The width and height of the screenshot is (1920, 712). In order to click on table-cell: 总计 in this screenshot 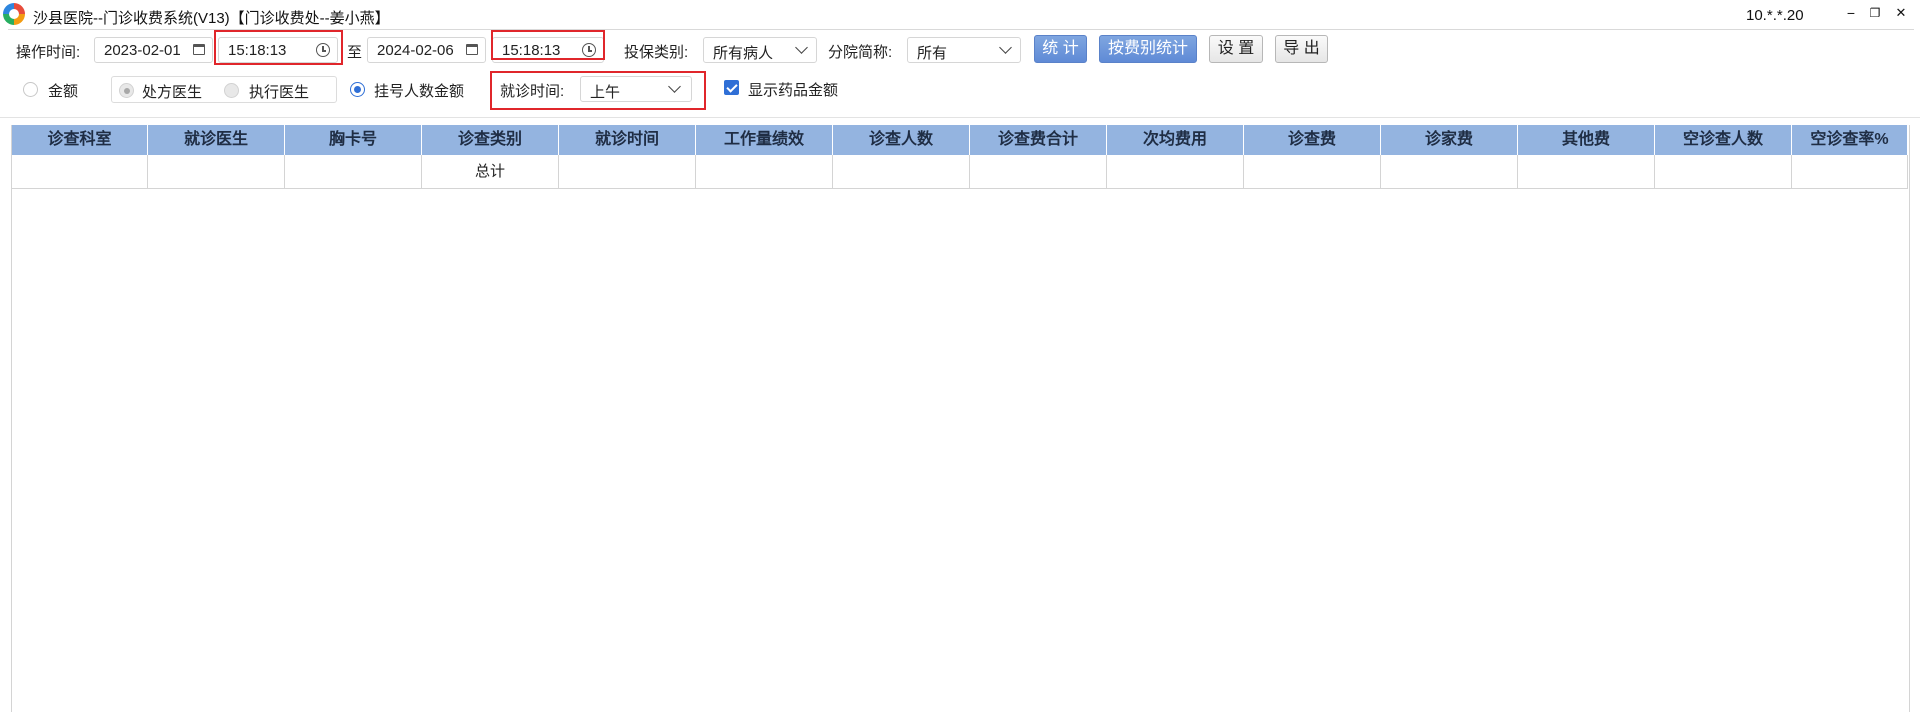, I will do `click(490, 171)`.